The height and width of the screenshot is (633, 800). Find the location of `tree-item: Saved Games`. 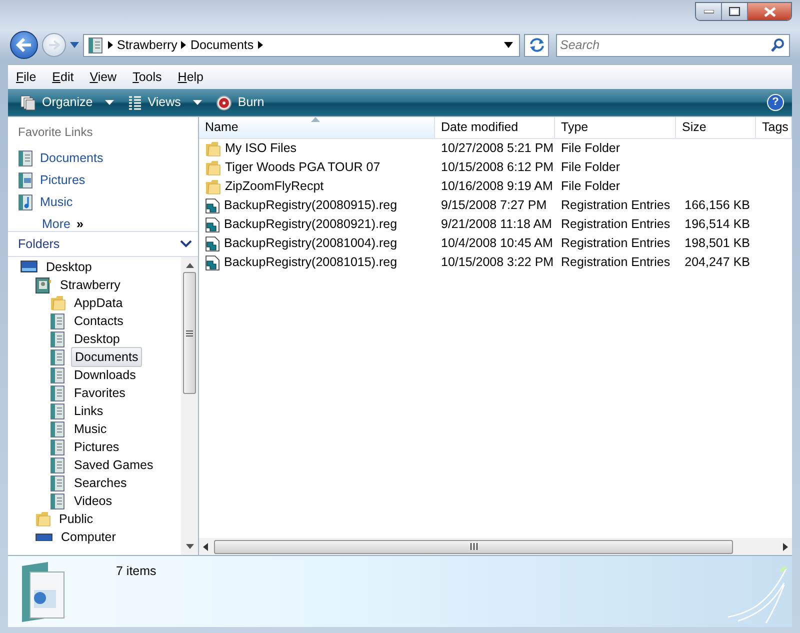

tree-item: Saved Games is located at coordinates (113, 465).